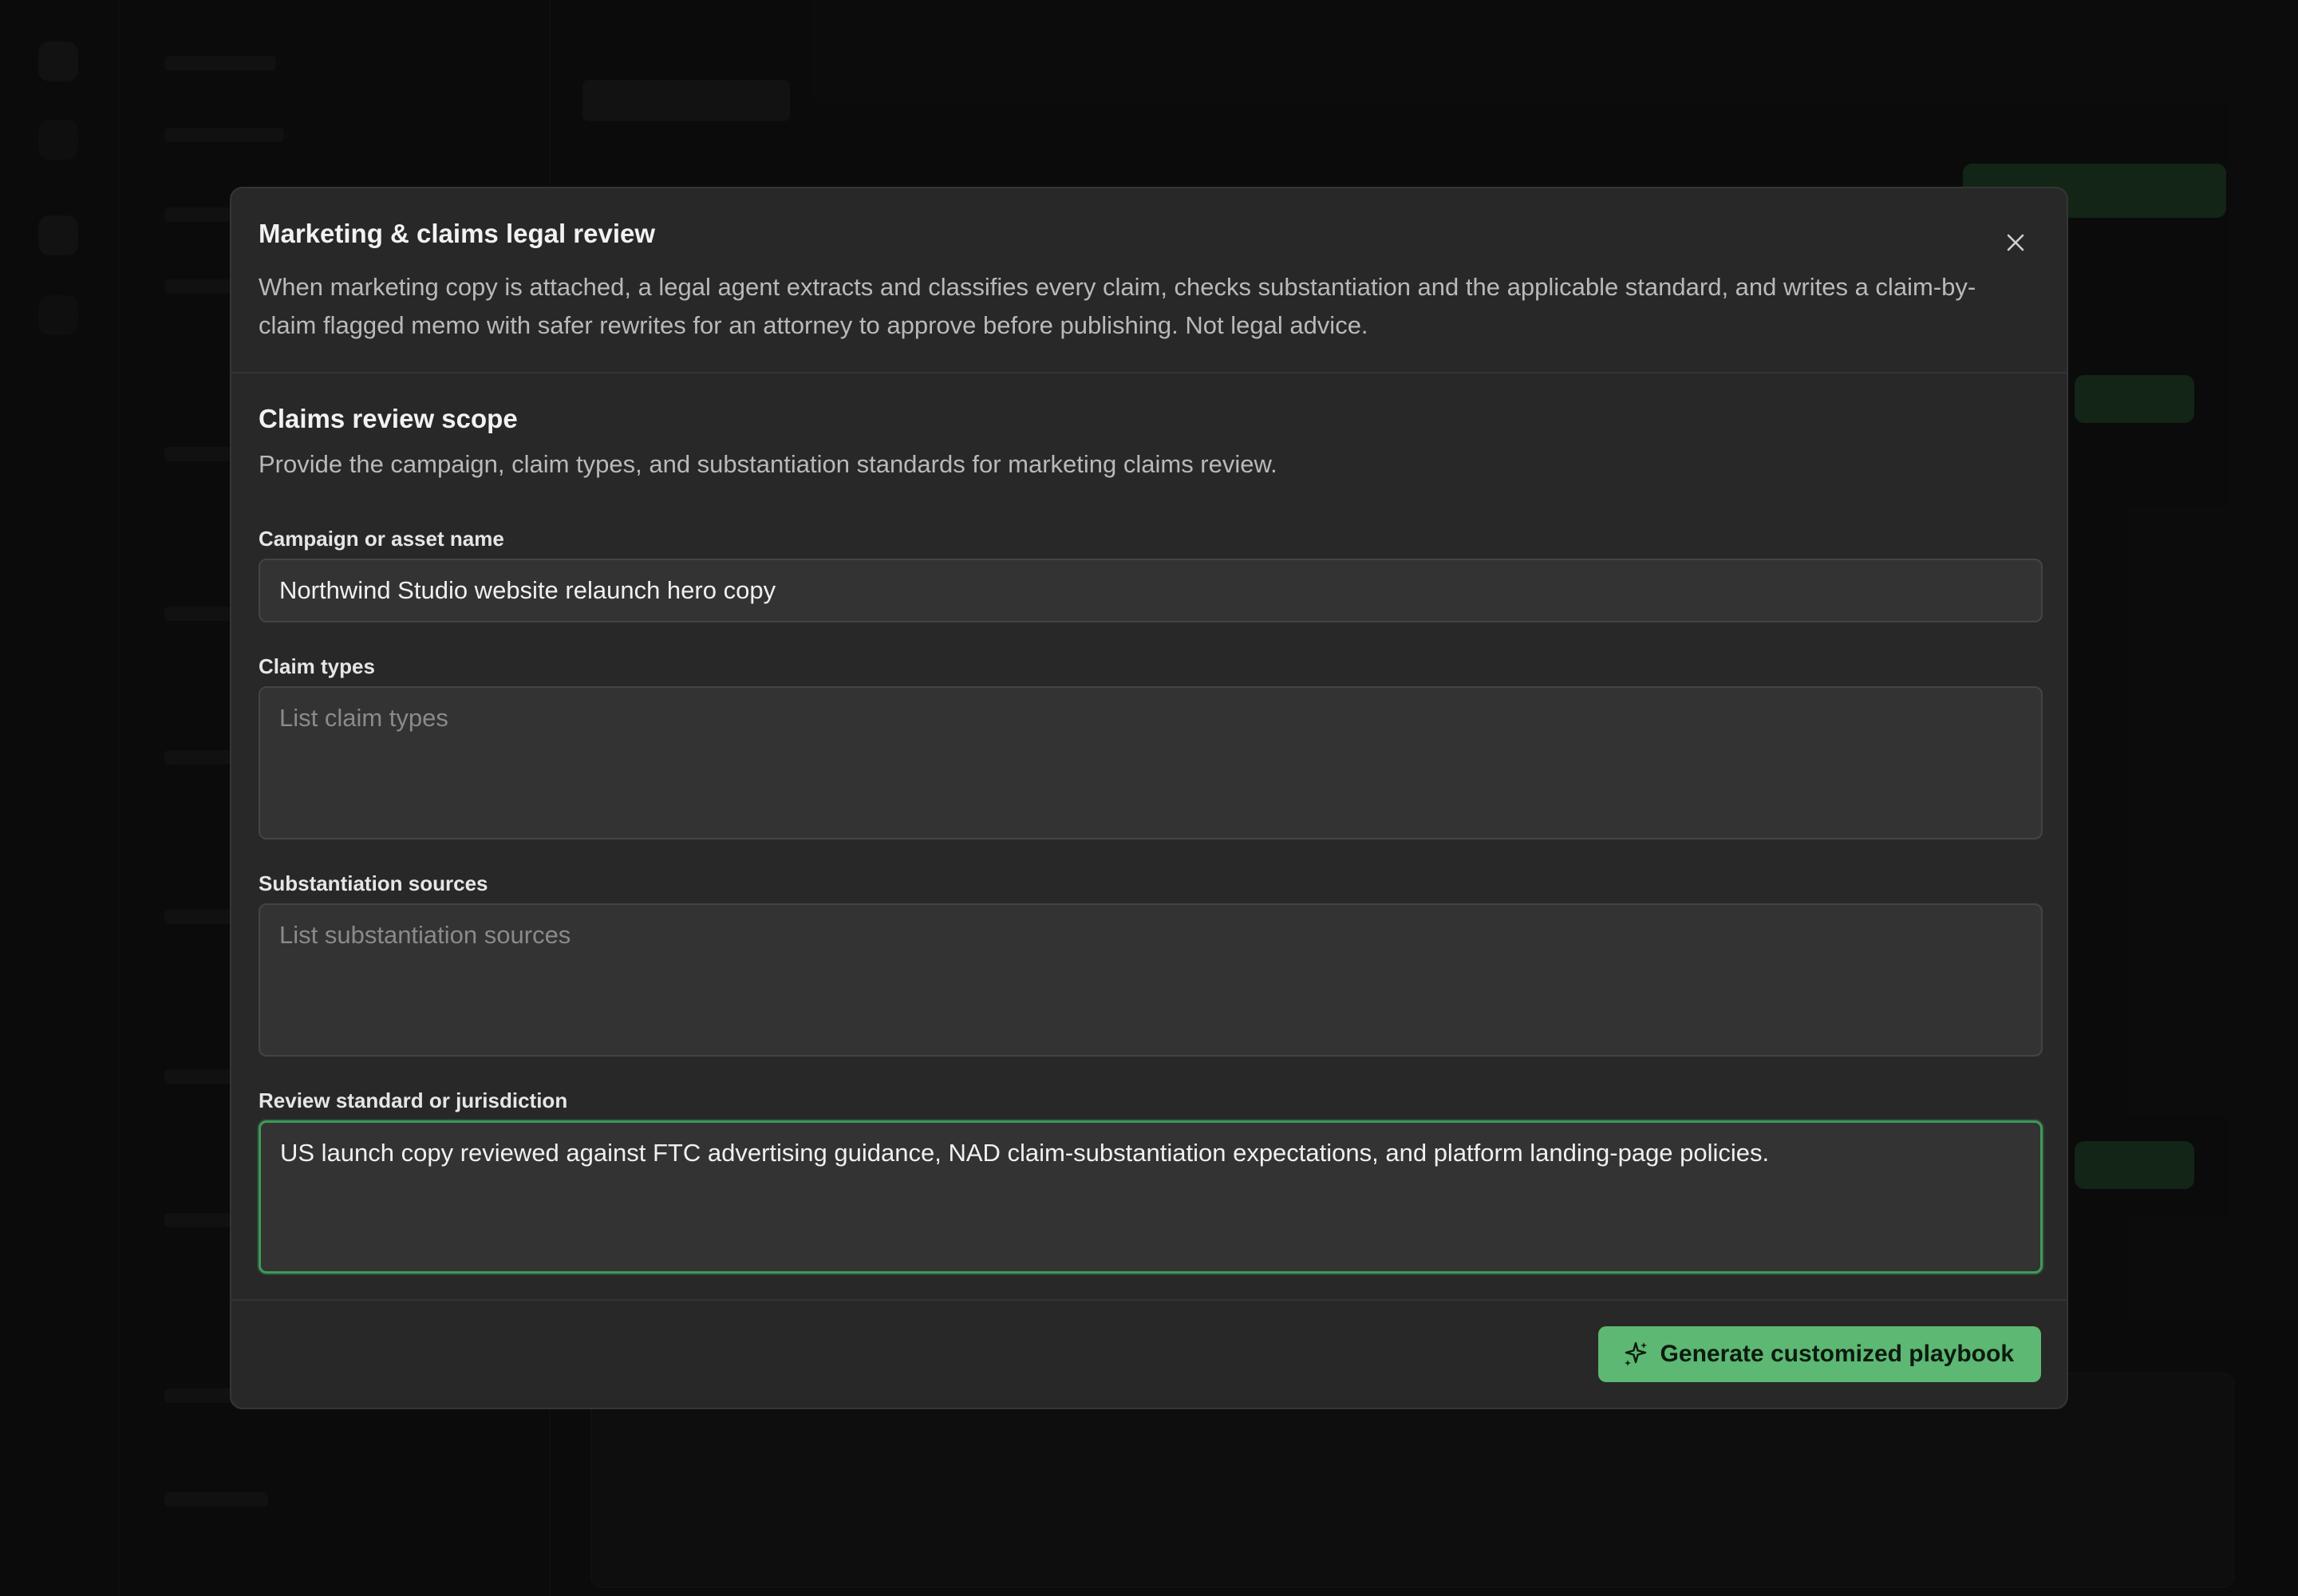 The height and width of the screenshot is (1596, 2298). I want to click on dialog-footer: Generate customized playbook, so click(1149, 1353).